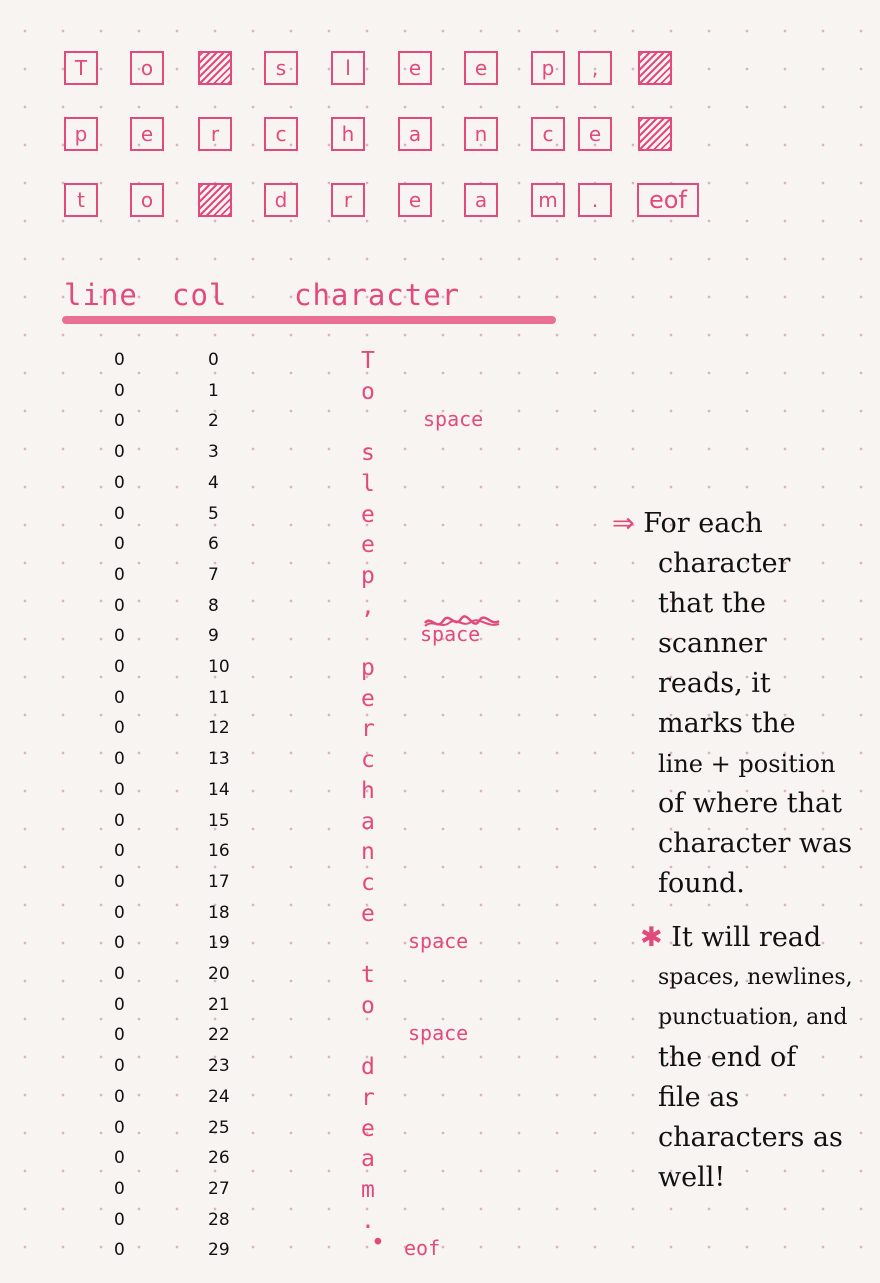  Describe the element at coordinates (692, 1177) in the screenshot. I see `side-note-line: well!` at that location.